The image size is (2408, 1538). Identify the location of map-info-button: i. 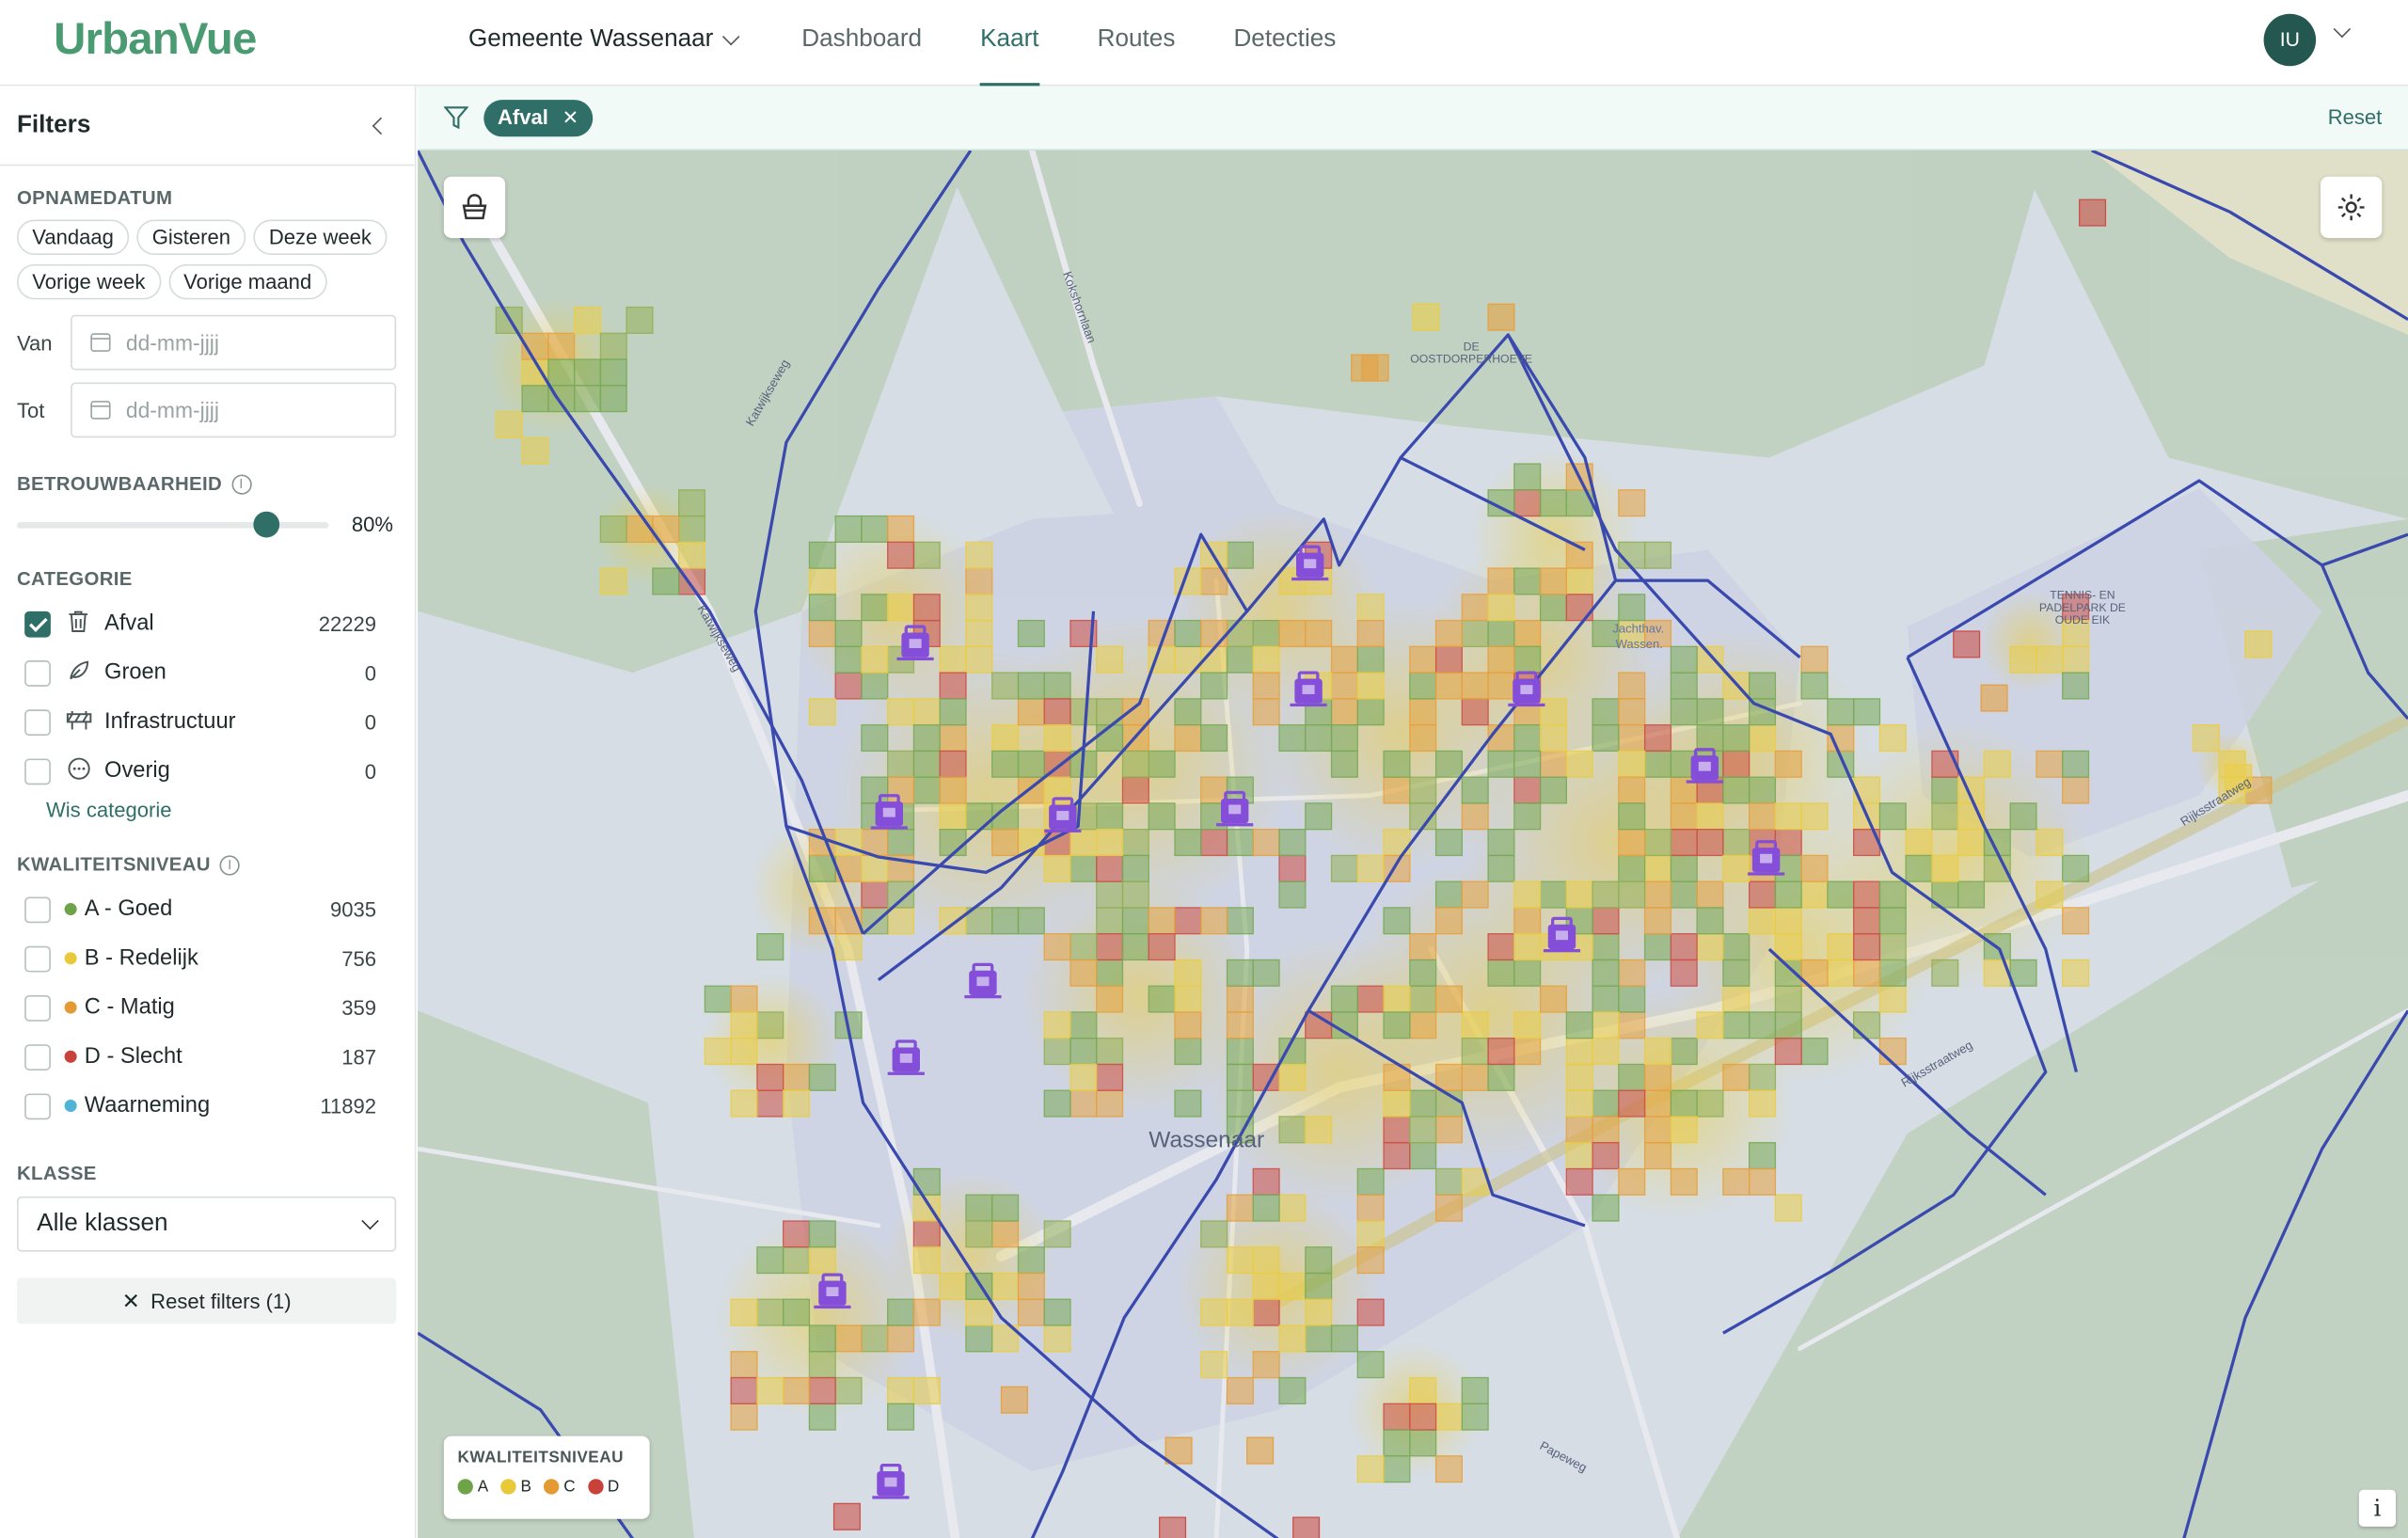
(2377, 1508).